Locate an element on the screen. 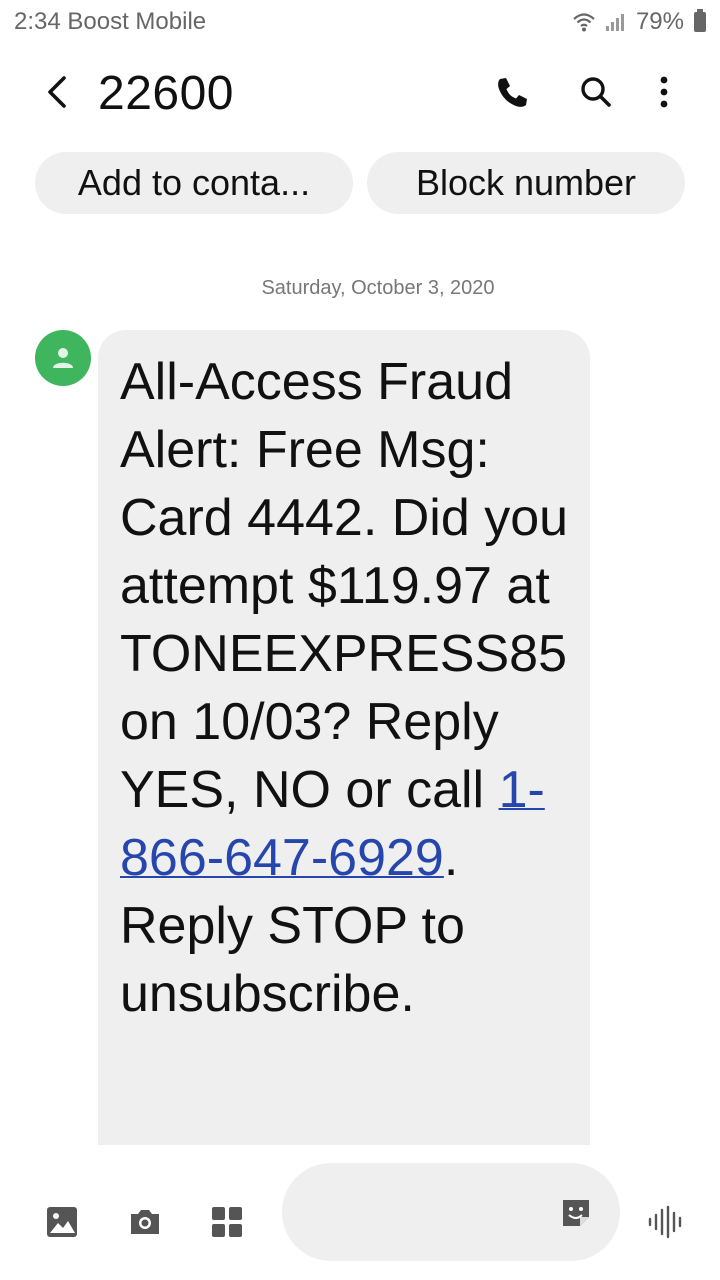 This screenshot has width=720, height=1280. status-right: 79% is located at coordinates (639, 22).